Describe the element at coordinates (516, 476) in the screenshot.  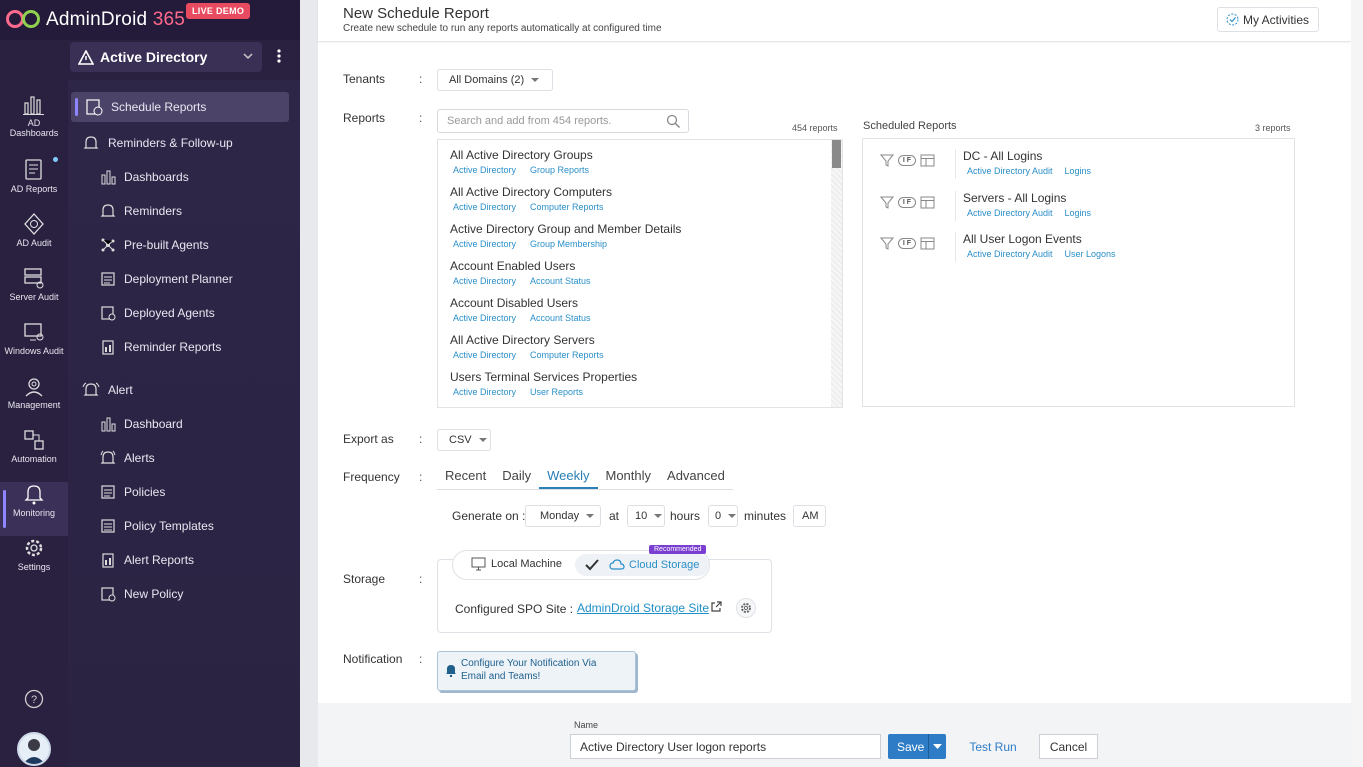
I see `tab-daily: Daily` at that location.